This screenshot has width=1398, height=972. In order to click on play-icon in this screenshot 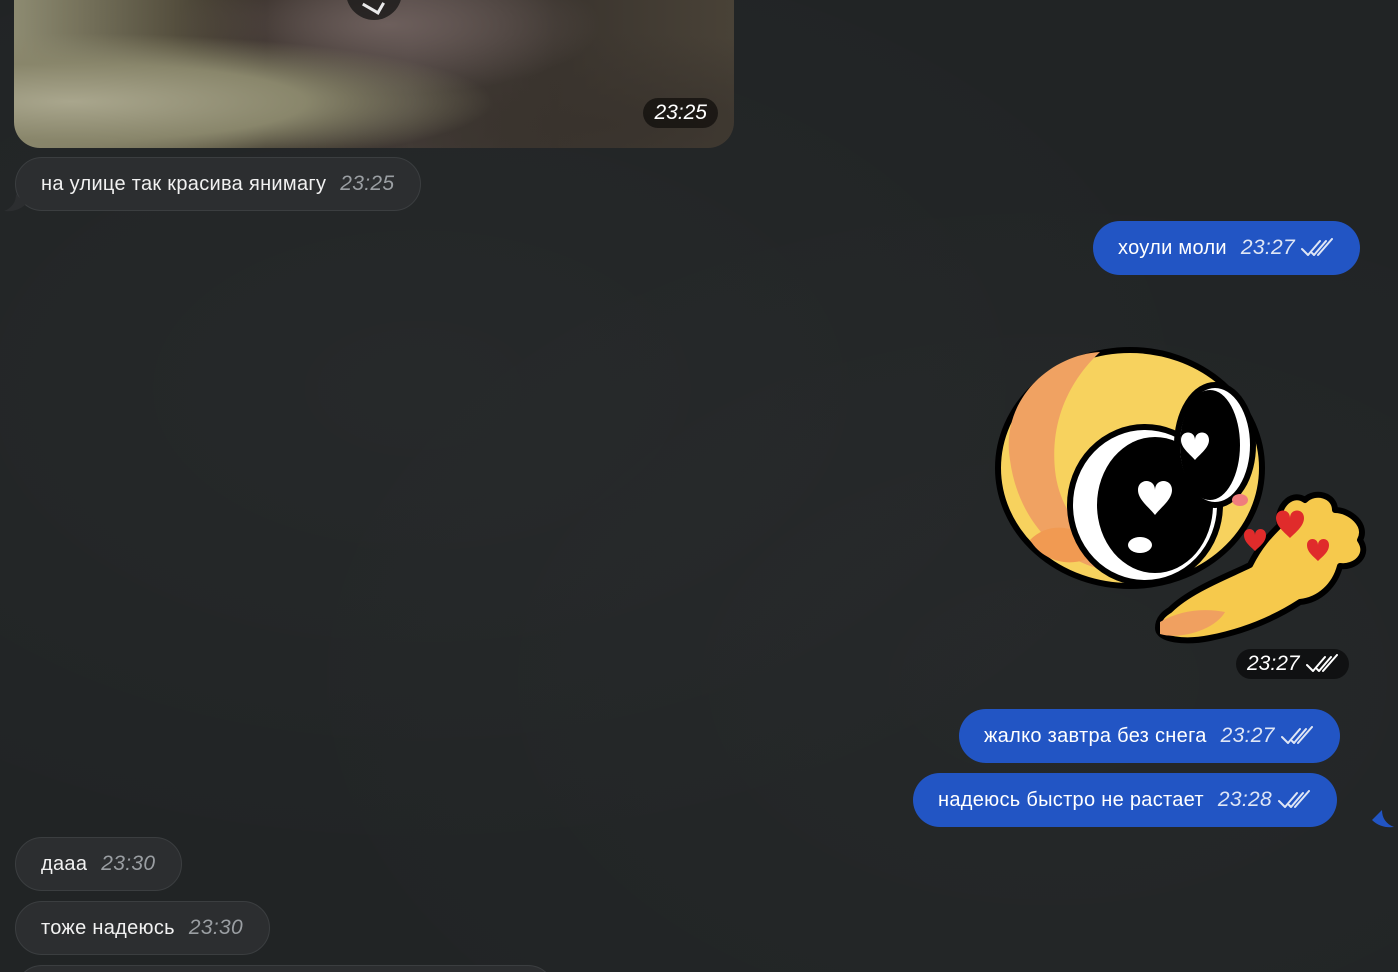, I will do `click(374, 10)`.